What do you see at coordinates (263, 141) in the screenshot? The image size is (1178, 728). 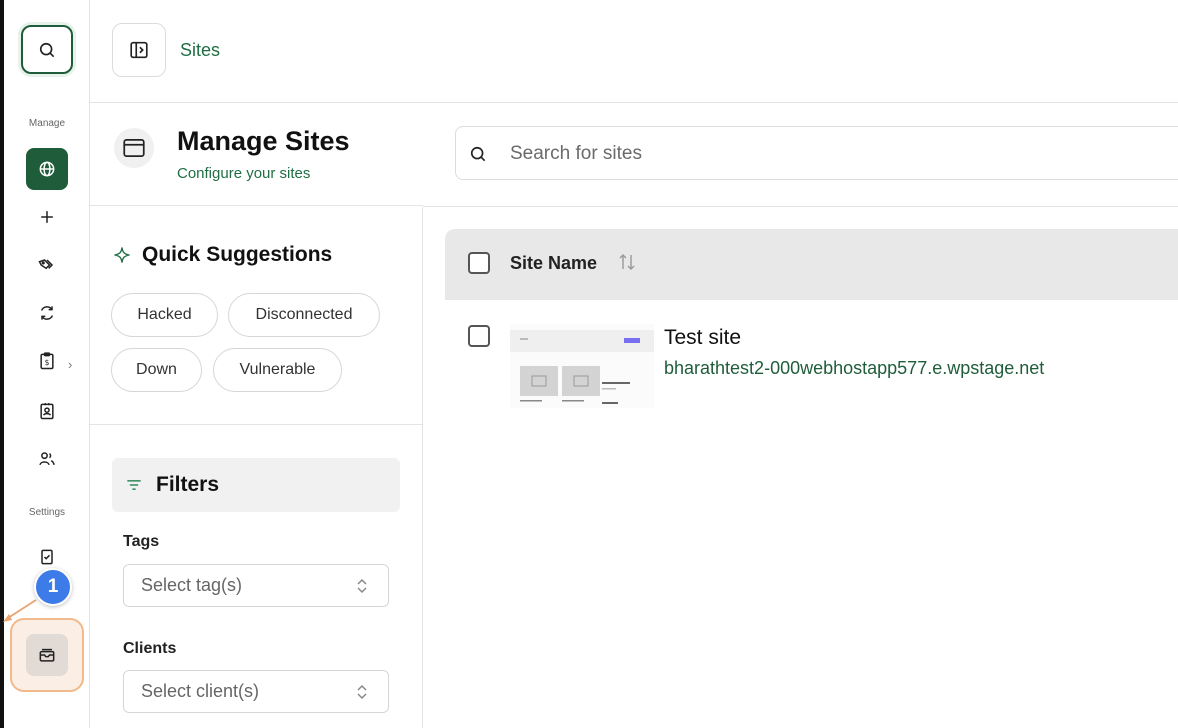 I see `page-title: Manage Sites` at bounding box center [263, 141].